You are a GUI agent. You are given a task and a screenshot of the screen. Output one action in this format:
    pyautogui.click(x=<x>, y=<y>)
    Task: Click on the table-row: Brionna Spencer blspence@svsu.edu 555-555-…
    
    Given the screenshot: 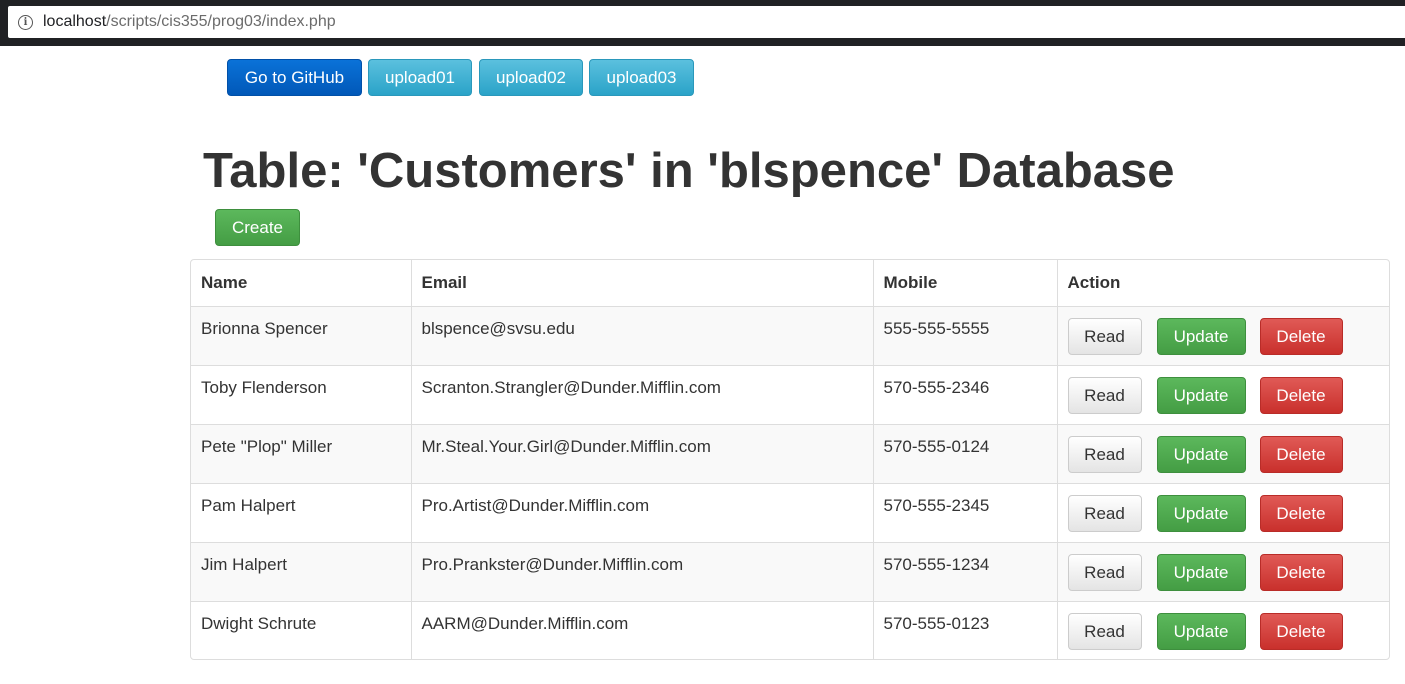 What is the action you would take?
    pyautogui.click(x=790, y=335)
    